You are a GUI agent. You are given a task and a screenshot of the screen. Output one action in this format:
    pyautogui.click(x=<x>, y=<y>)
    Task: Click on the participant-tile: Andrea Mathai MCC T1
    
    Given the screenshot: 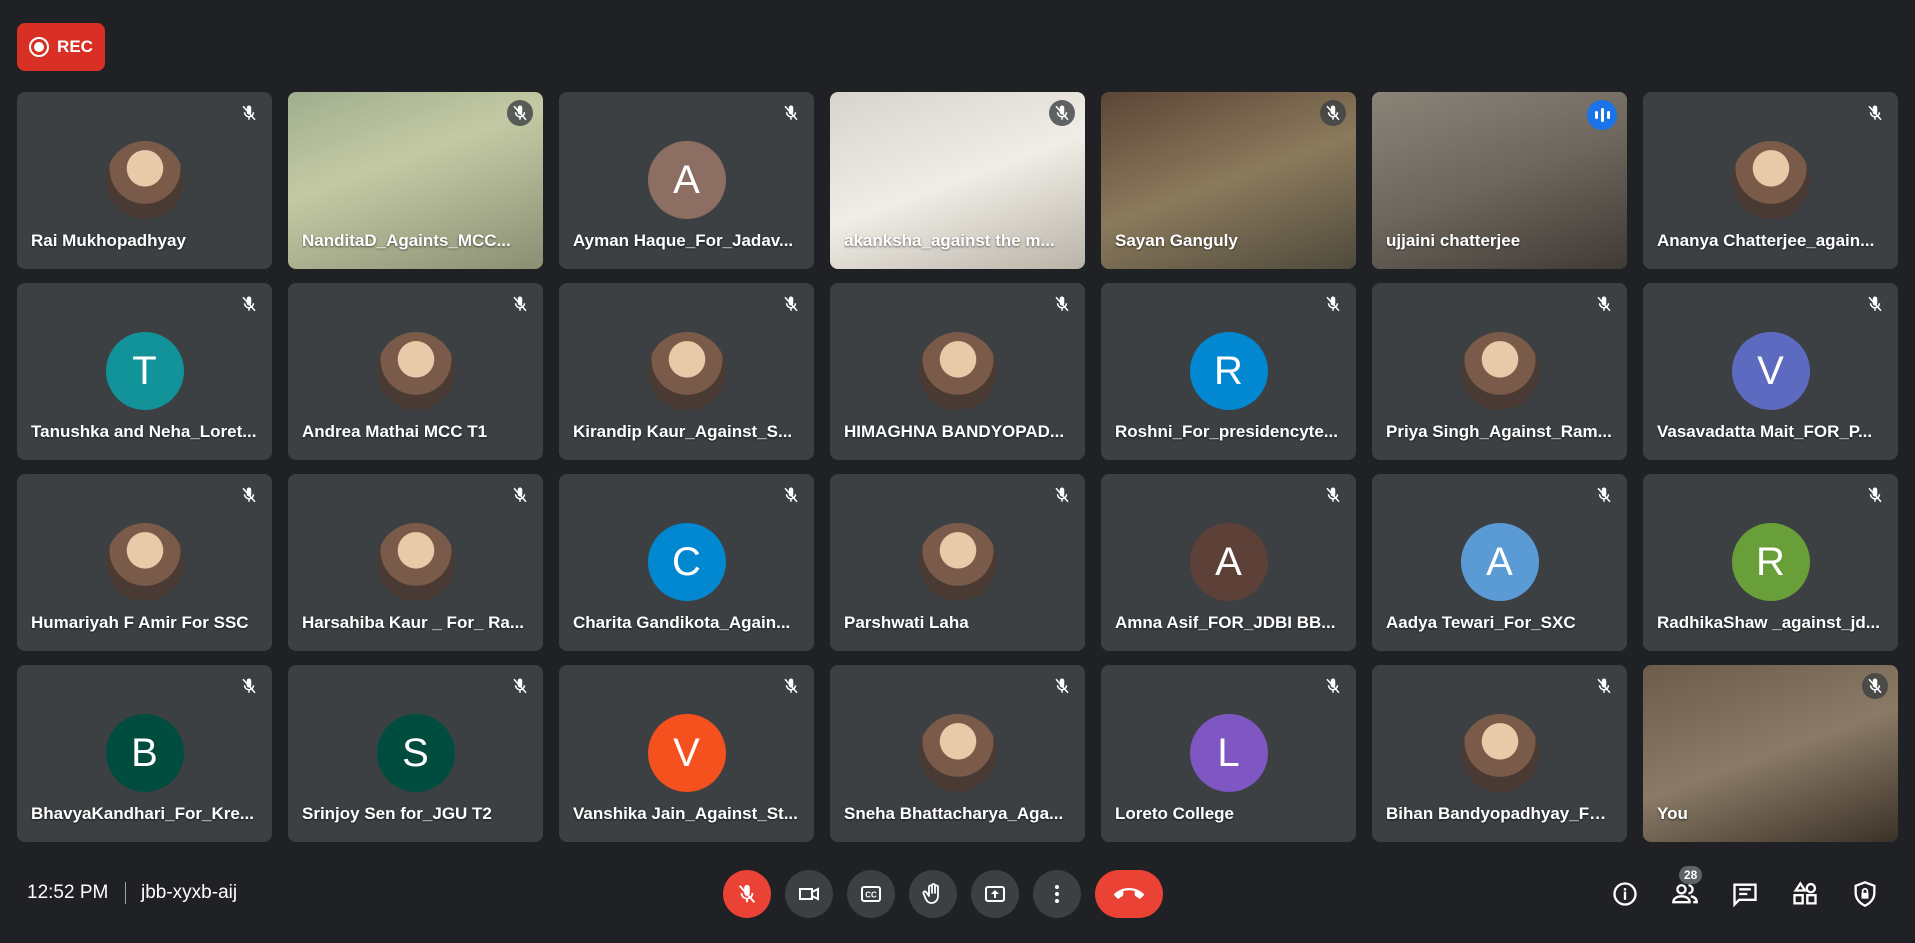 What is the action you would take?
    pyautogui.click(x=415, y=371)
    